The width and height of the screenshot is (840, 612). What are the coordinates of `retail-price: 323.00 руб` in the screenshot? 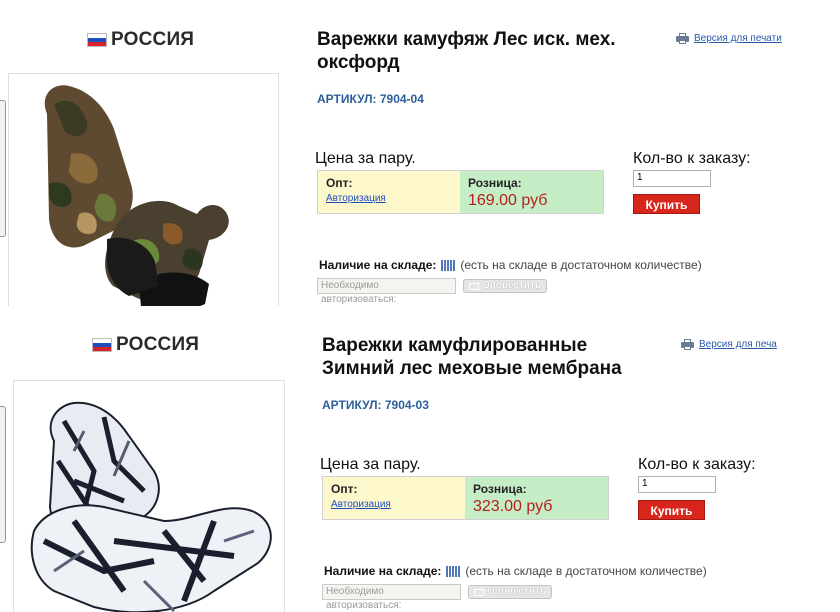 It's located at (513, 506).